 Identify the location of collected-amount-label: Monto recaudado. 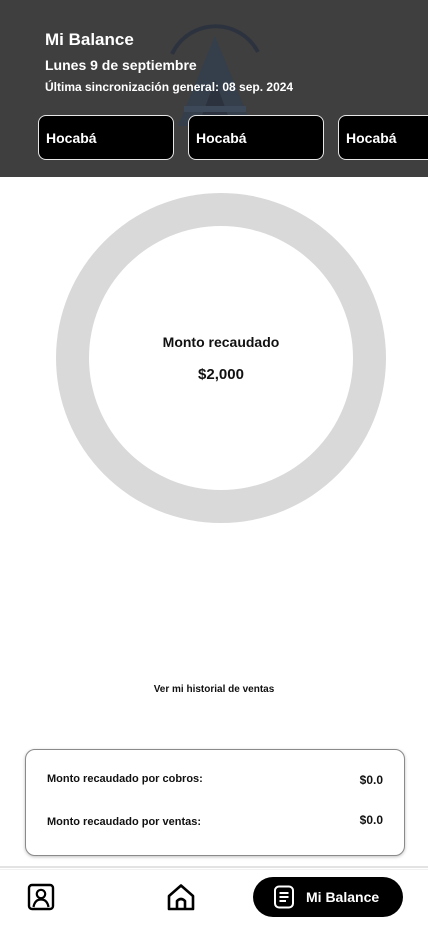
(221, 342).